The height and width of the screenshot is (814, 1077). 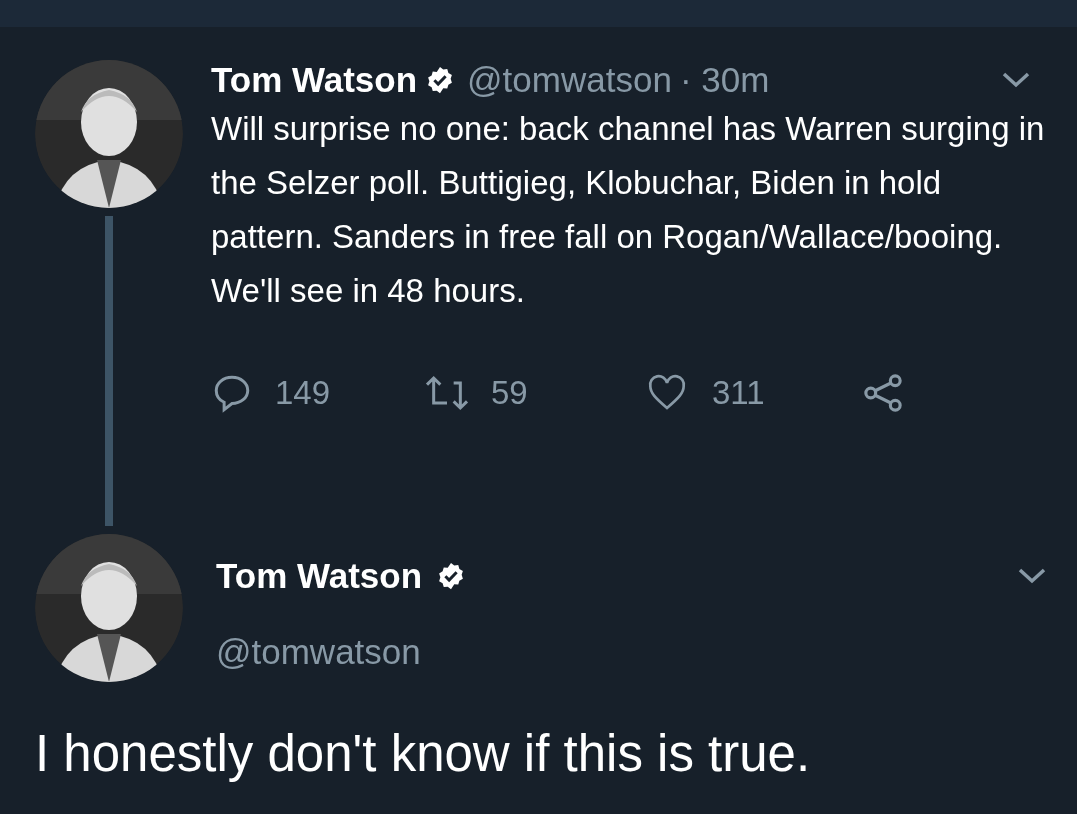 What do you see at coordinates (724, 79) in the screenshot?
I see `timestamp: · 30m` at bounding box center [724, 79].